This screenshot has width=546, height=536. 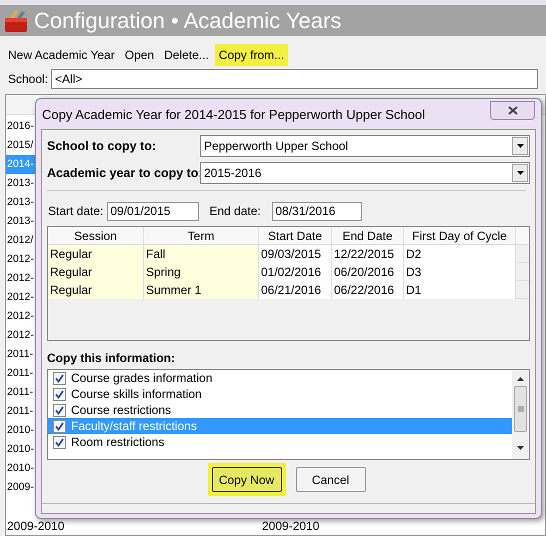 I want to click on start-date-field: 09/01/2015, so click(x=153, y=211).